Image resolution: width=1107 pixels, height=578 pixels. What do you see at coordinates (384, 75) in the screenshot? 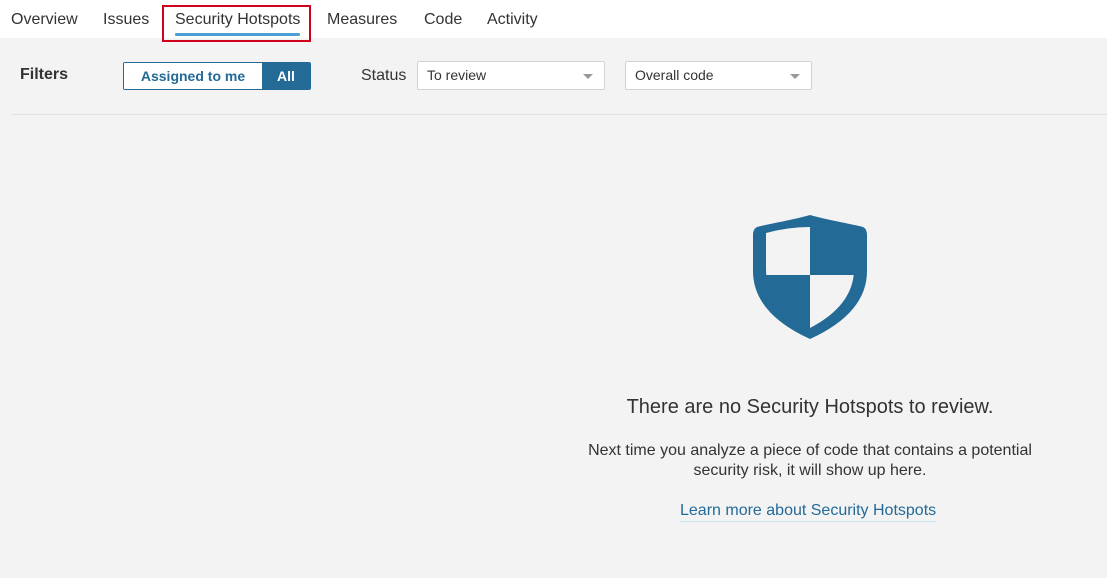
I see `status-label: Status` at bounding box center [384, 75].